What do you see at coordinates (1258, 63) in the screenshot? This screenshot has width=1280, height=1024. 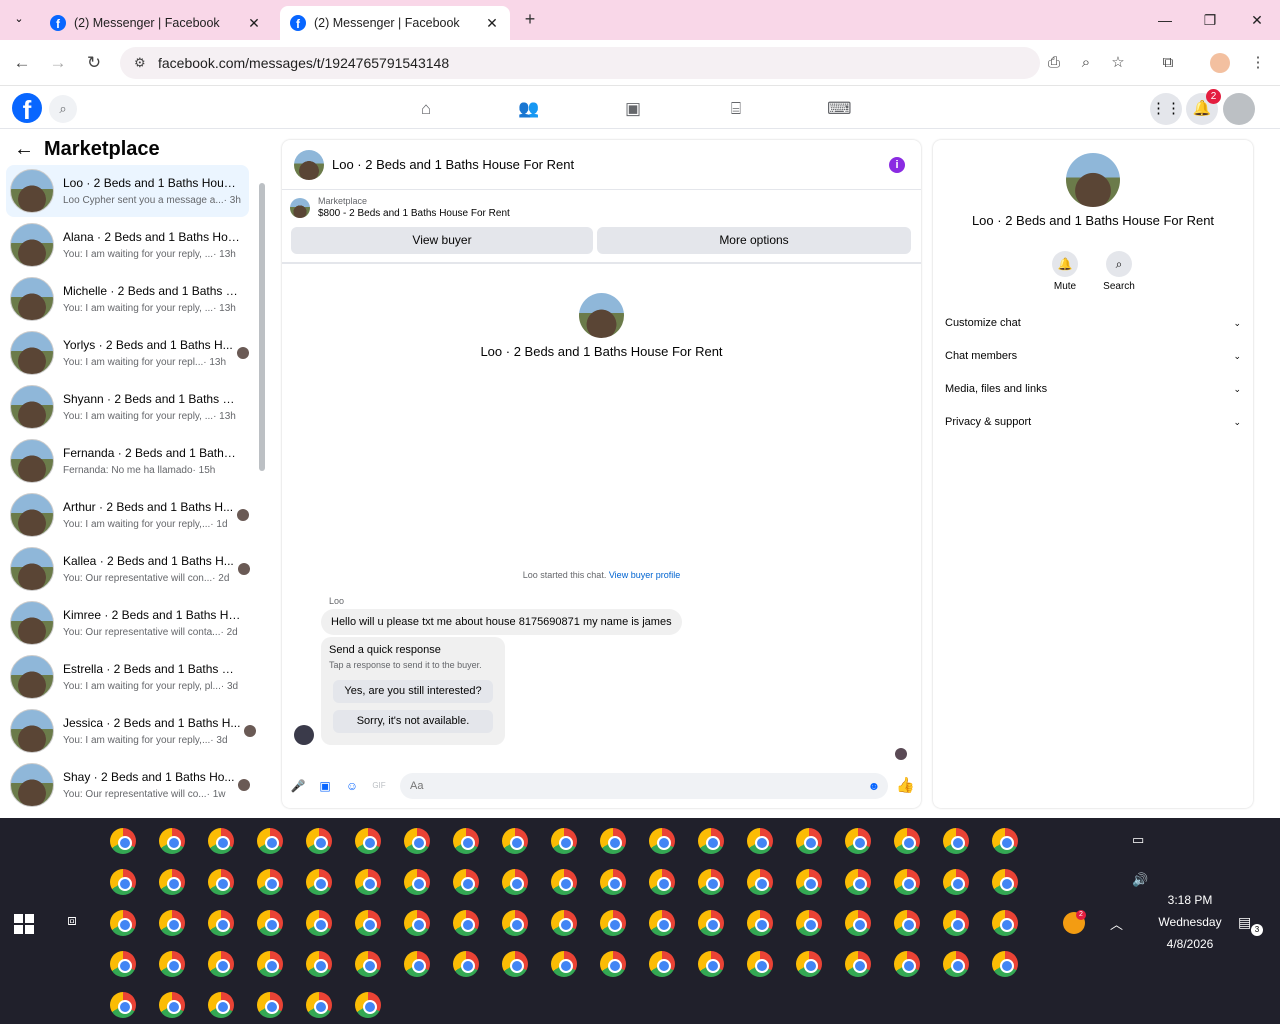 I see `menu-kebab-icon: ⋮` at bounding box center [1258, 63].